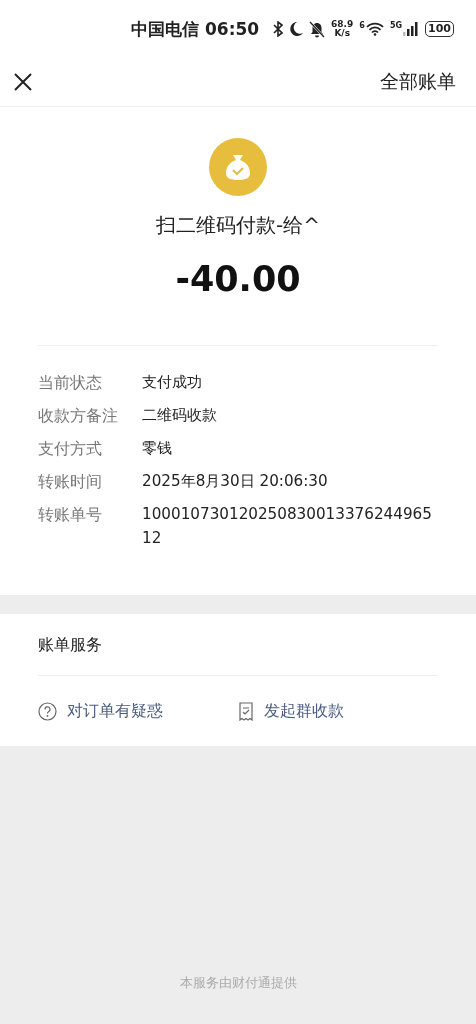  I want to click on payment-amount: -40.00, so click(238, 279).